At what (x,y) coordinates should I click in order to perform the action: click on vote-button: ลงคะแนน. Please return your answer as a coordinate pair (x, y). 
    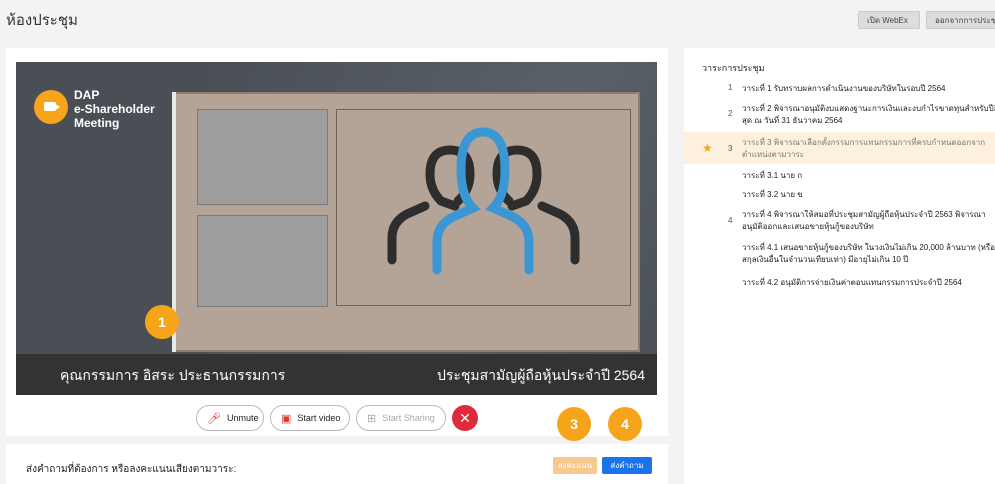
    Looking at the image, I should click on (575, 465).